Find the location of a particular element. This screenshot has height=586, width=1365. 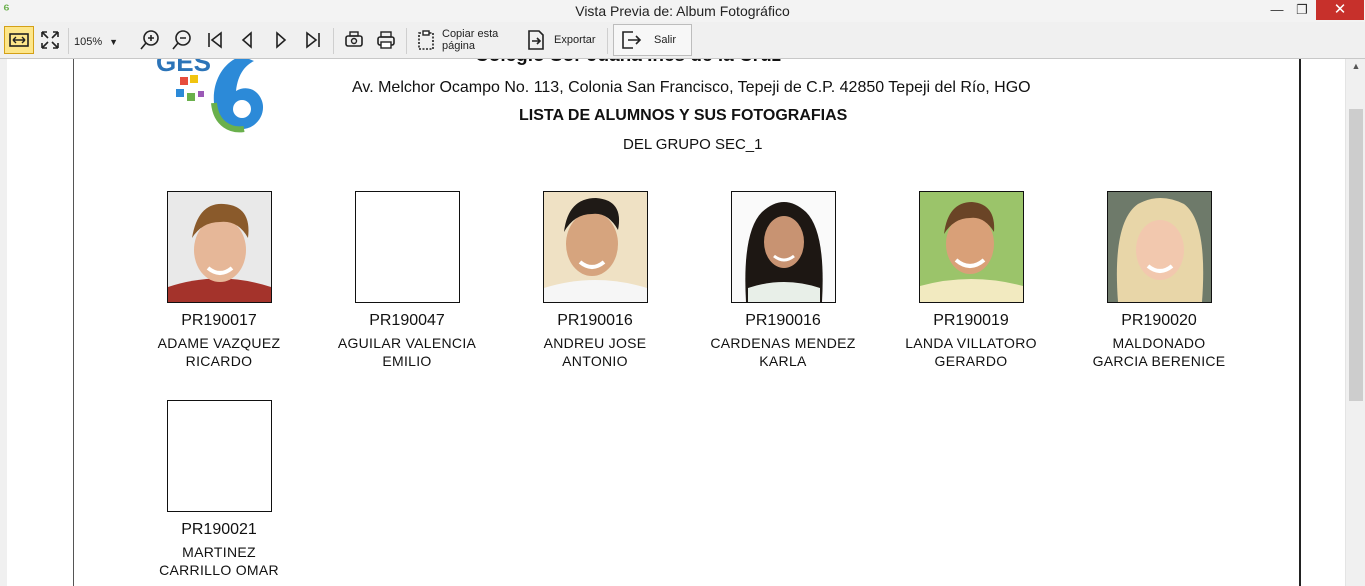

student-name-line1: CARDENAS MENDEZ is located at coordinates (783, 343).